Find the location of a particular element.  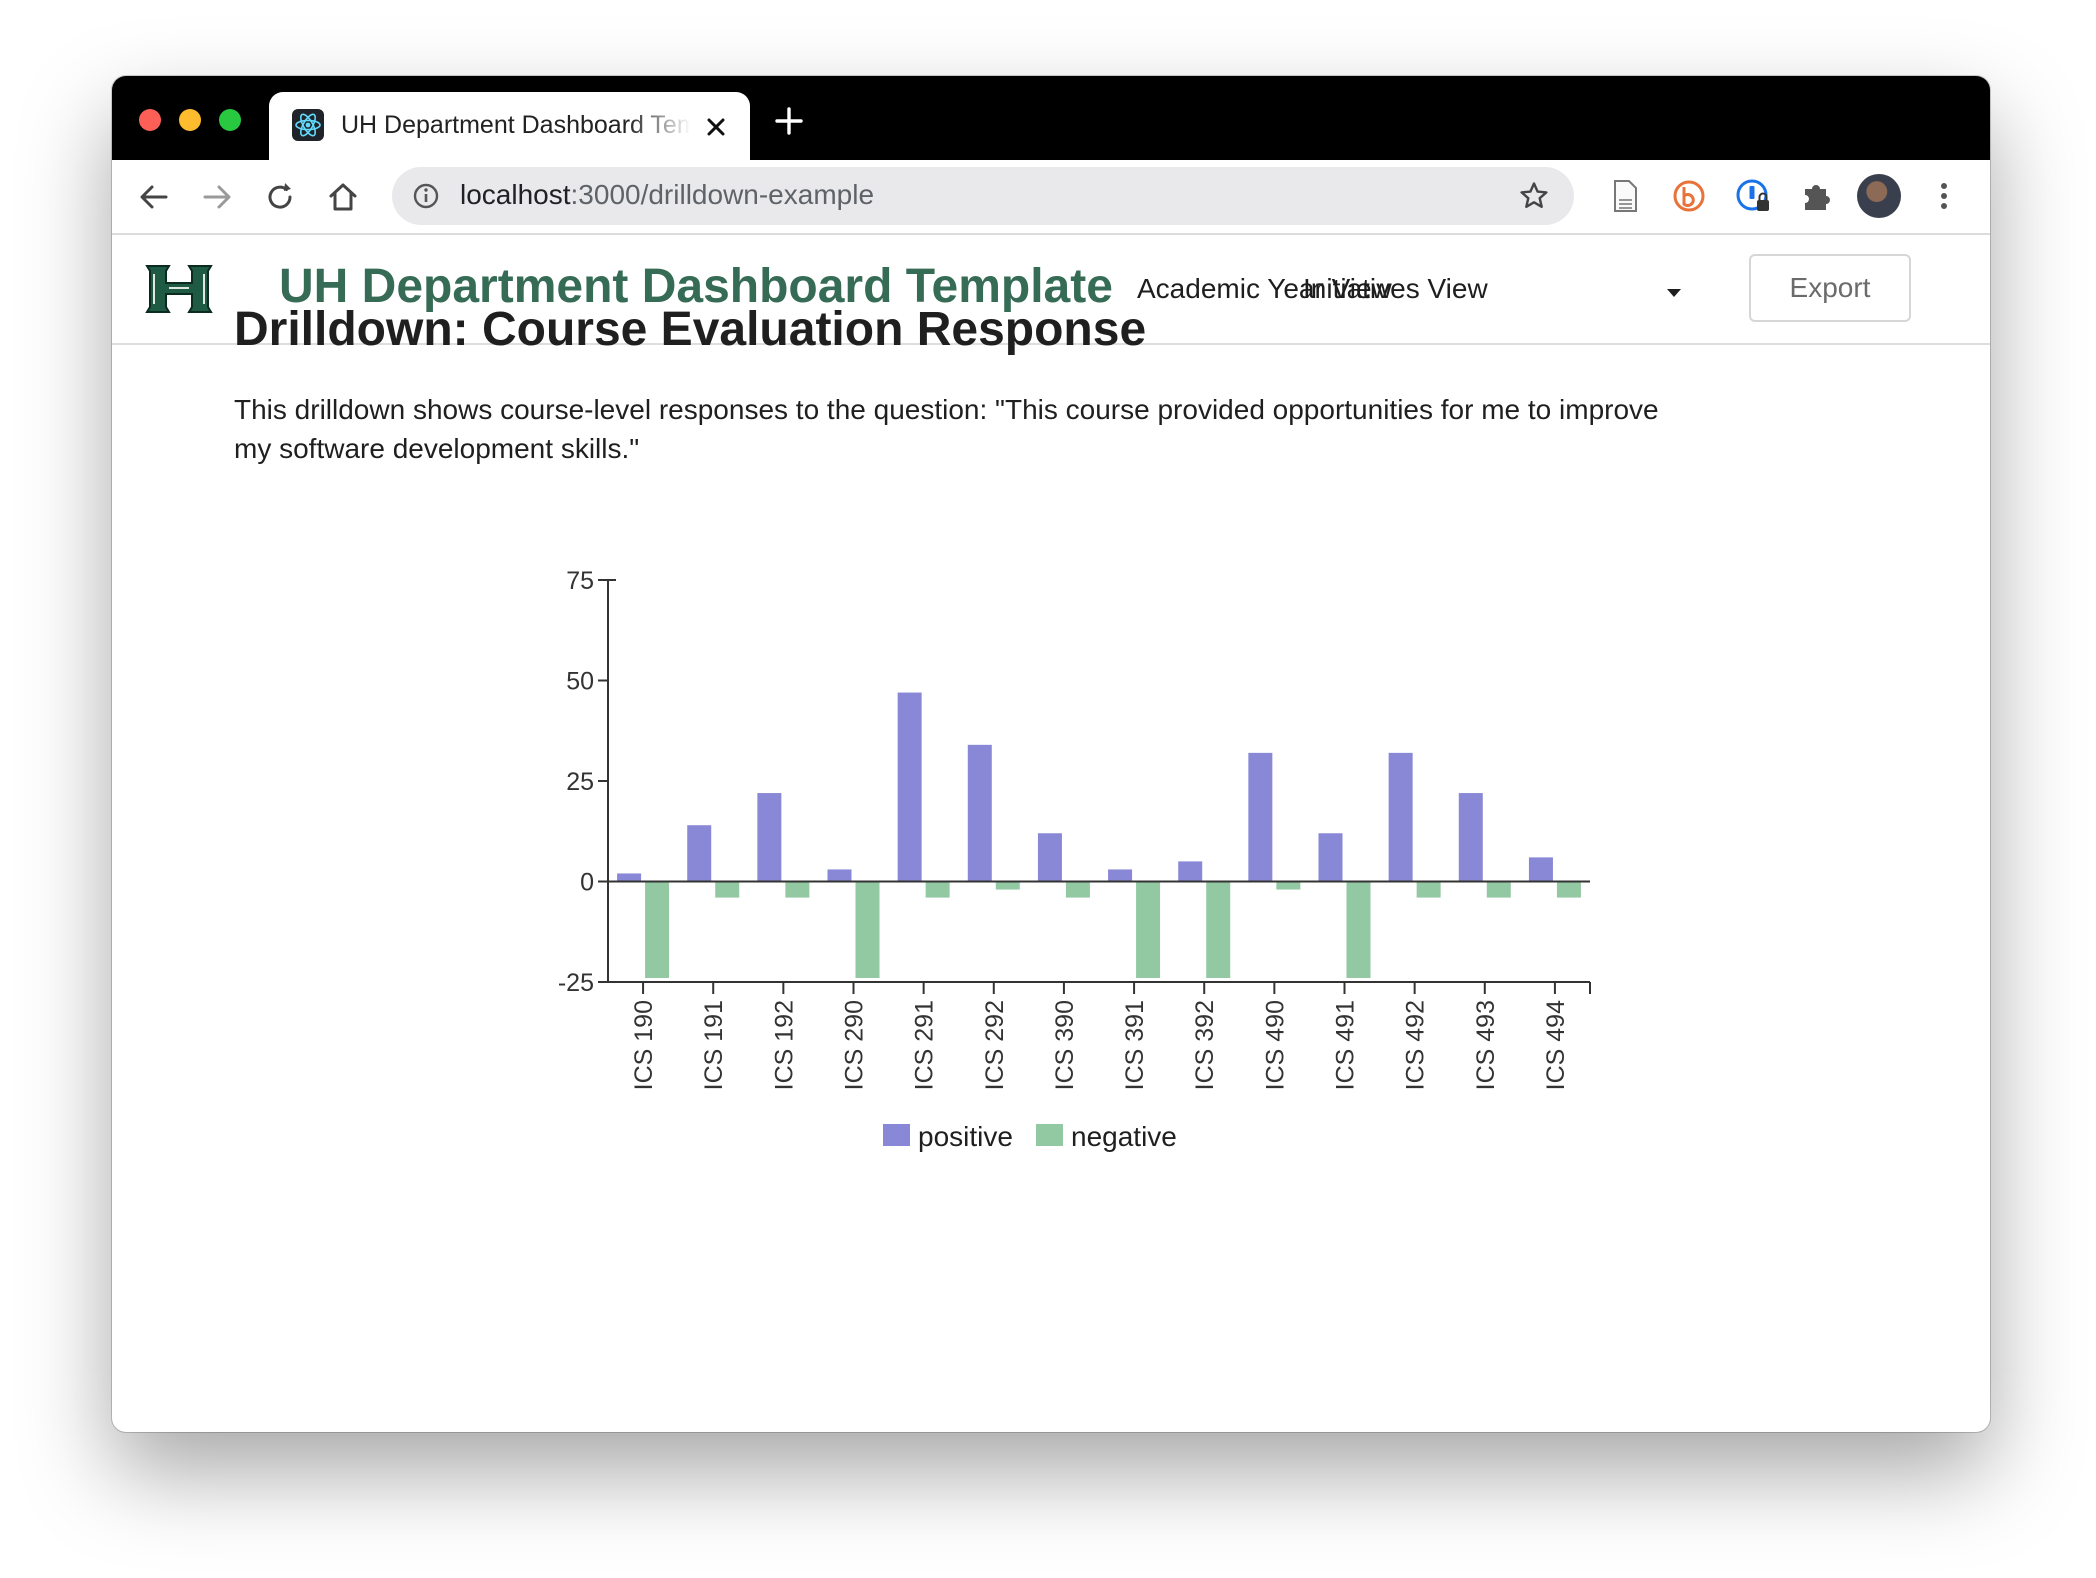

x-tick-label: ICS 491 is located at coordinates (1346, 1045).